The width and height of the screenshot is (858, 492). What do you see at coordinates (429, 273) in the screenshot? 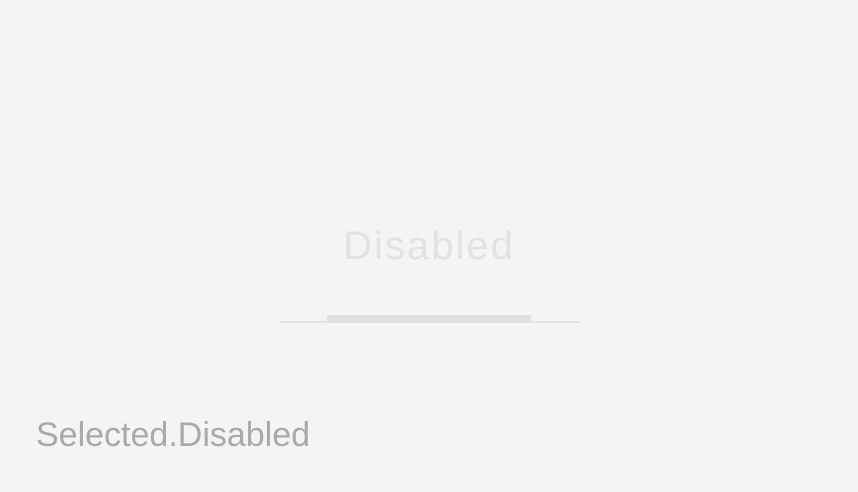
I see `disabled-selected-tab: Disabled` at bounding box center [429, 273].